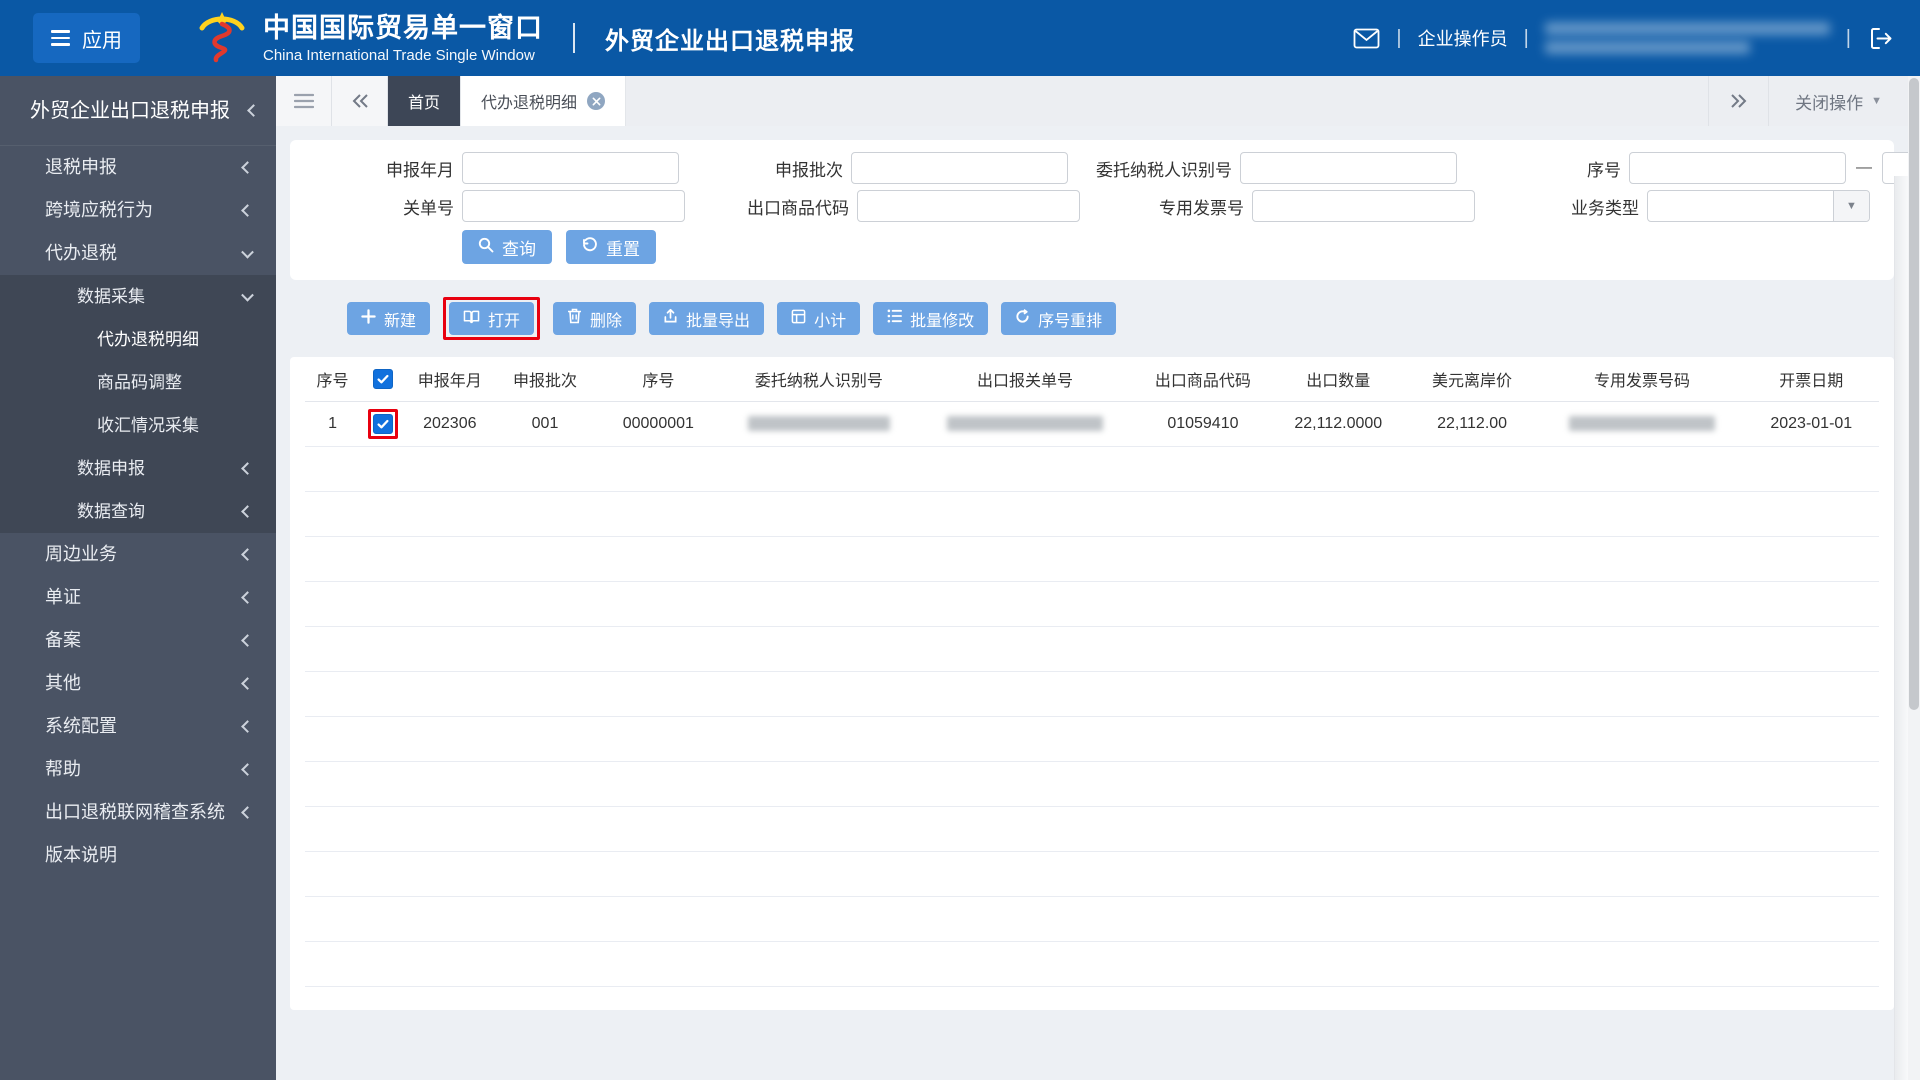 Image resolution: width=1920 pixels, height=1080 pixels. What do you see at coordinates (449, 424) in the screenshot?
I see `table-cell: 202306` at bounding box center [449, 424].